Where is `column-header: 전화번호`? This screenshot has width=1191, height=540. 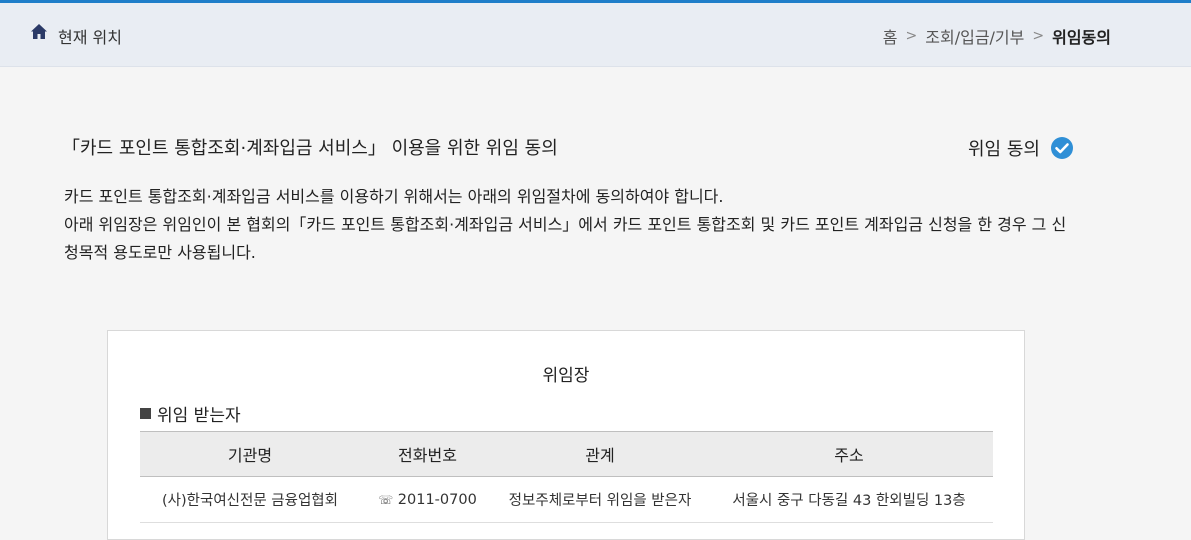
column-header: 전화번호 is located at coordinates (427, 454).